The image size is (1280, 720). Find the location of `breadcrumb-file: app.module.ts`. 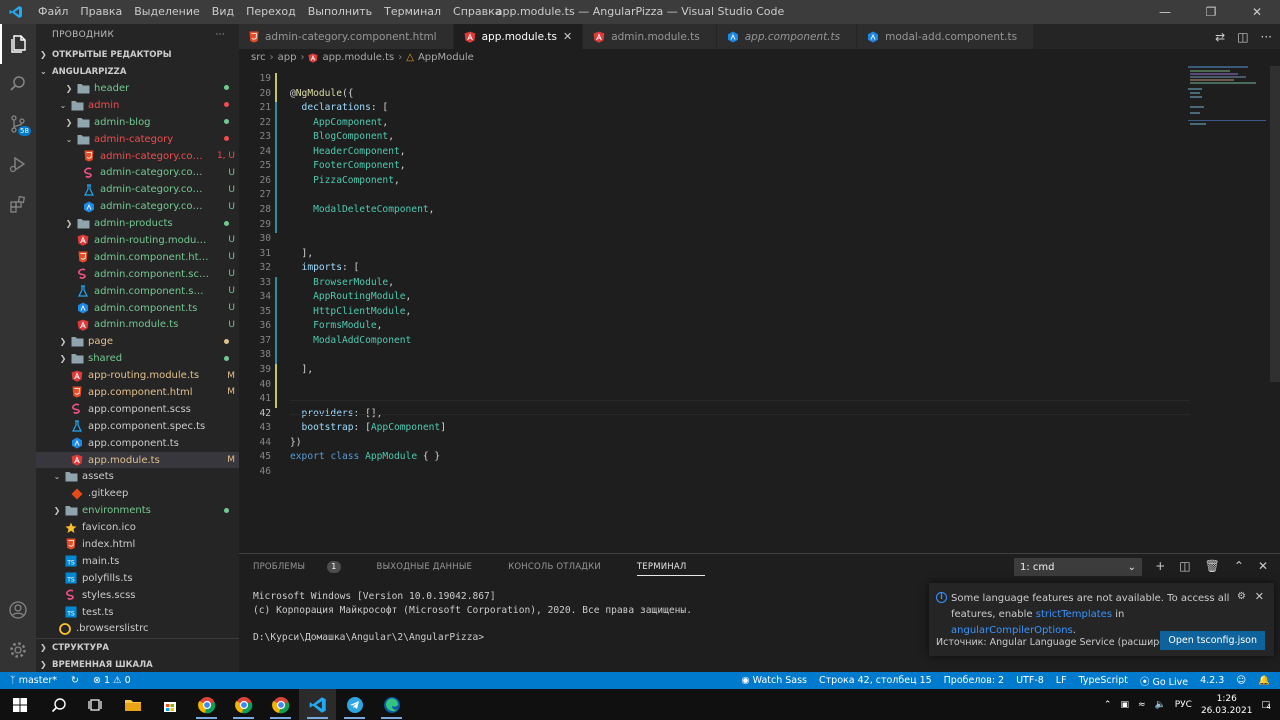

breadcrumb-file: app.module.ts is located at coordinates (358, 57).